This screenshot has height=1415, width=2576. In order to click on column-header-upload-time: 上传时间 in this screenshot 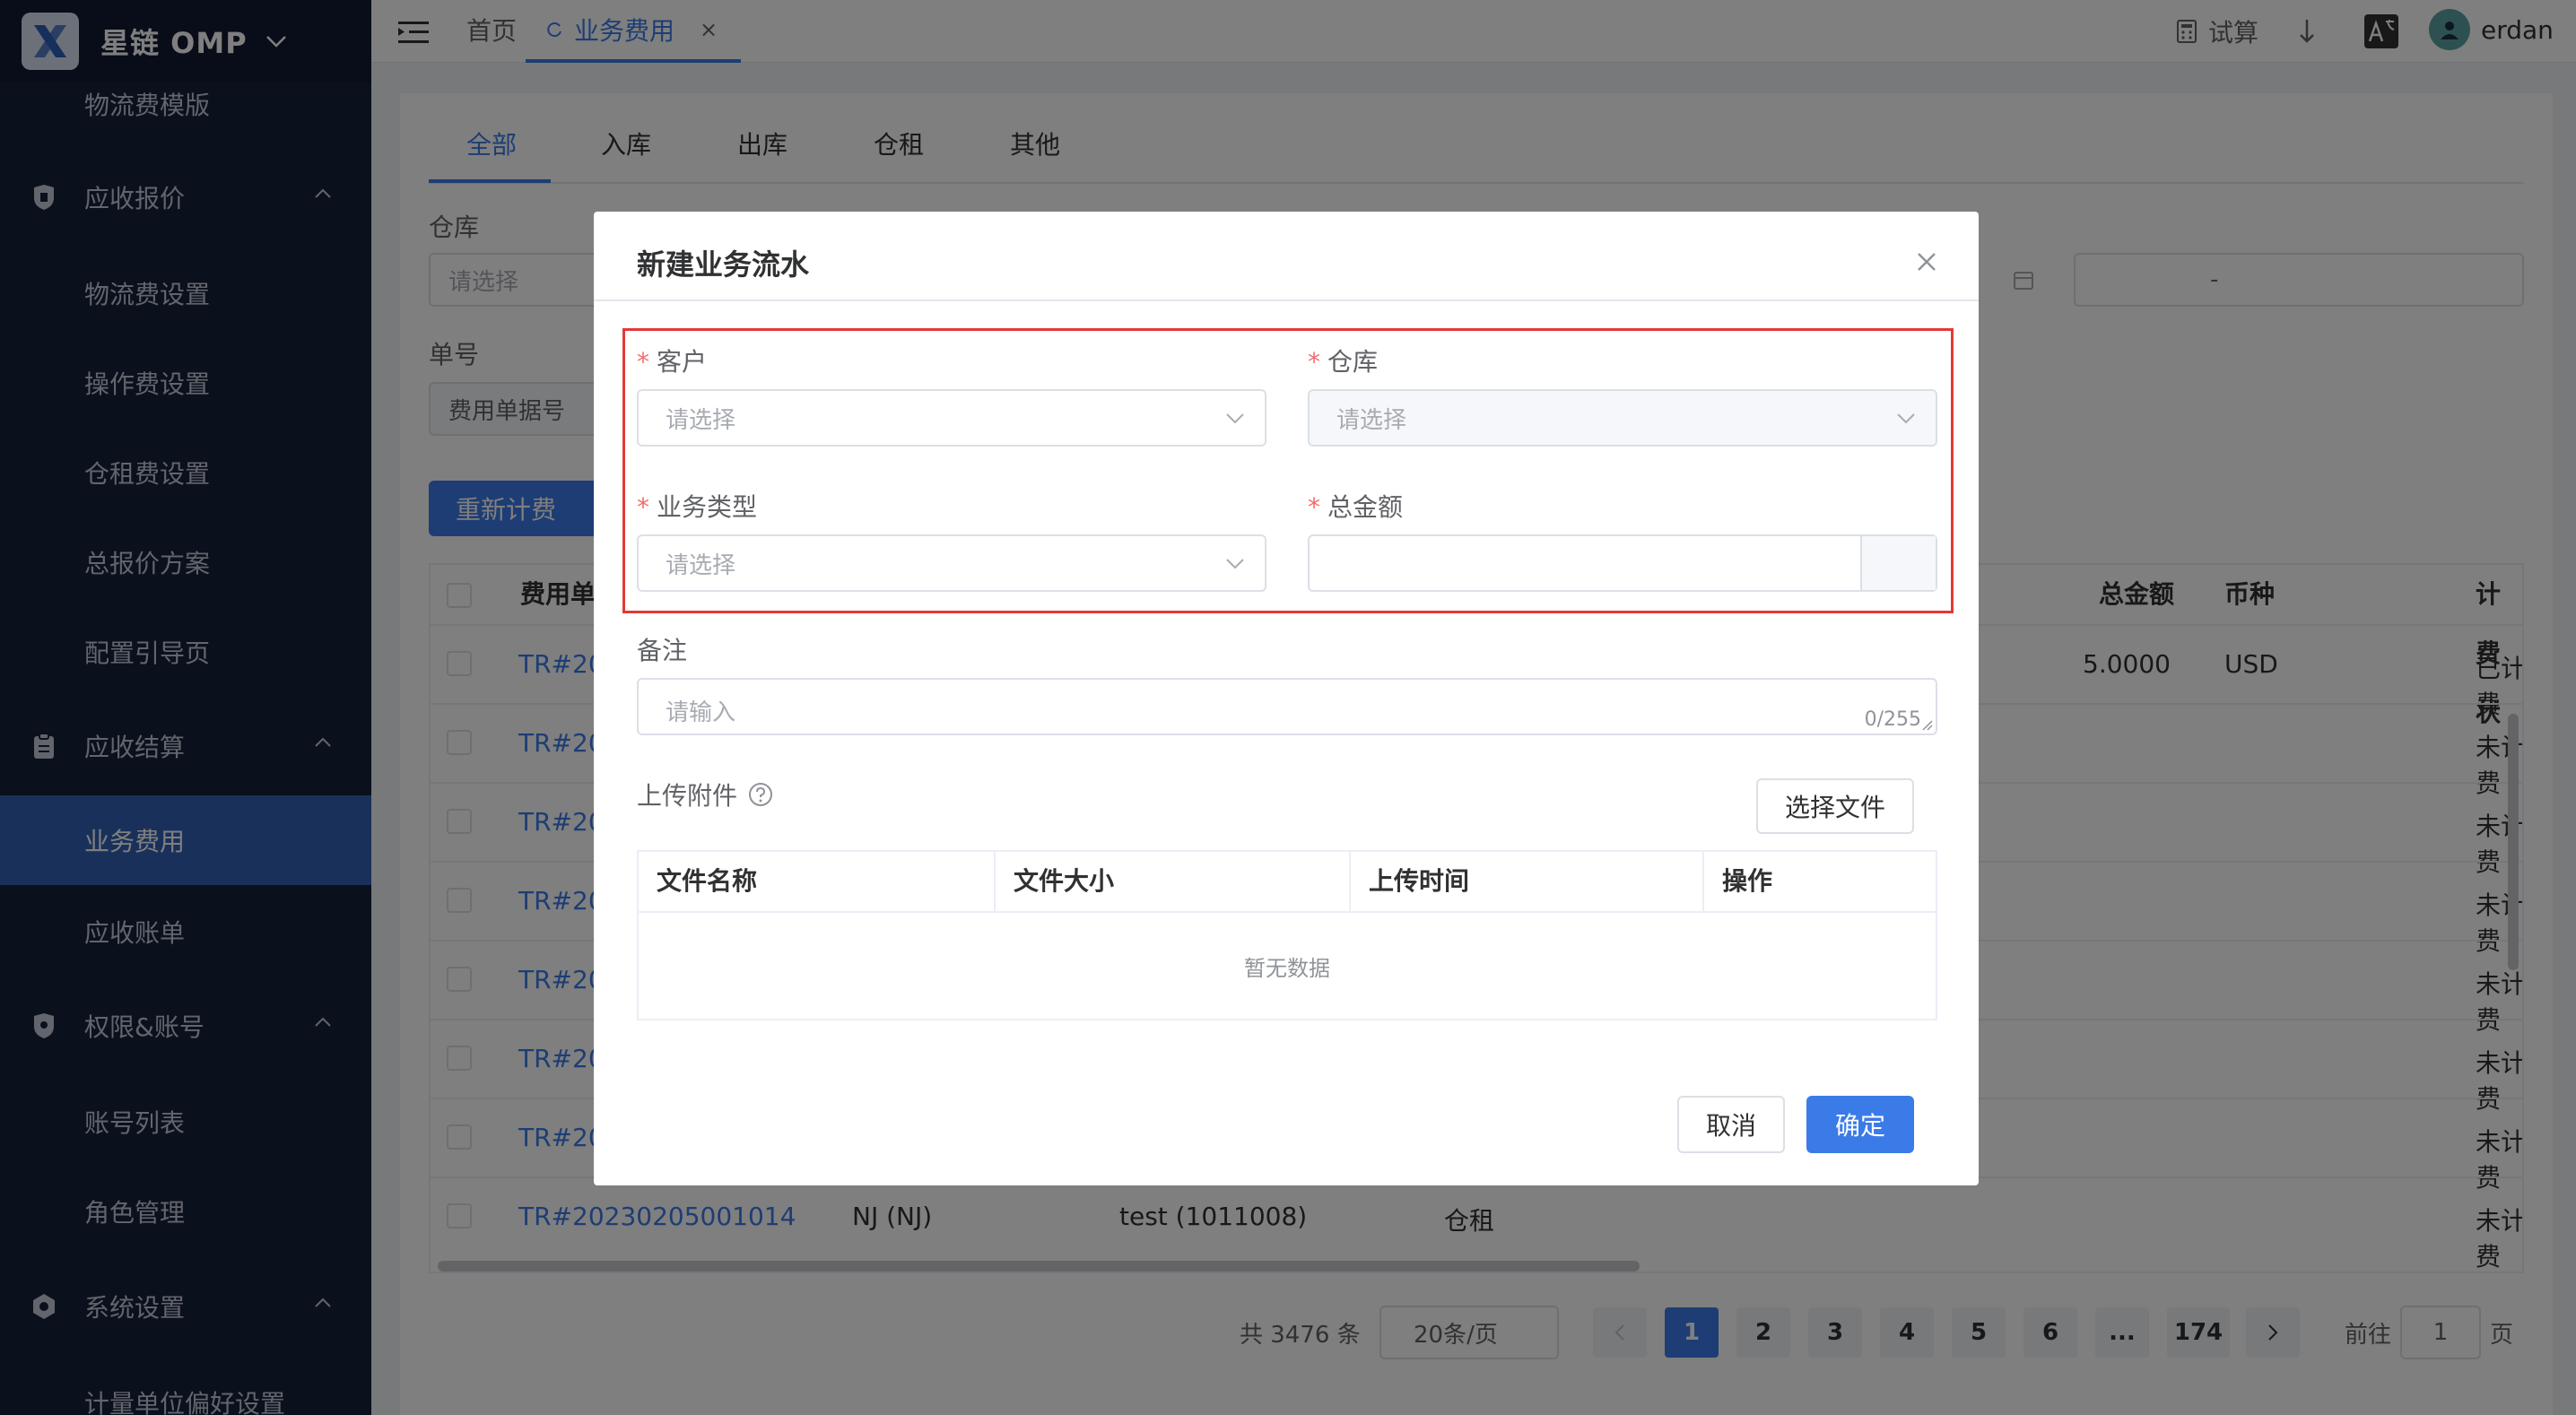, I will do `click(1527, 881)`.